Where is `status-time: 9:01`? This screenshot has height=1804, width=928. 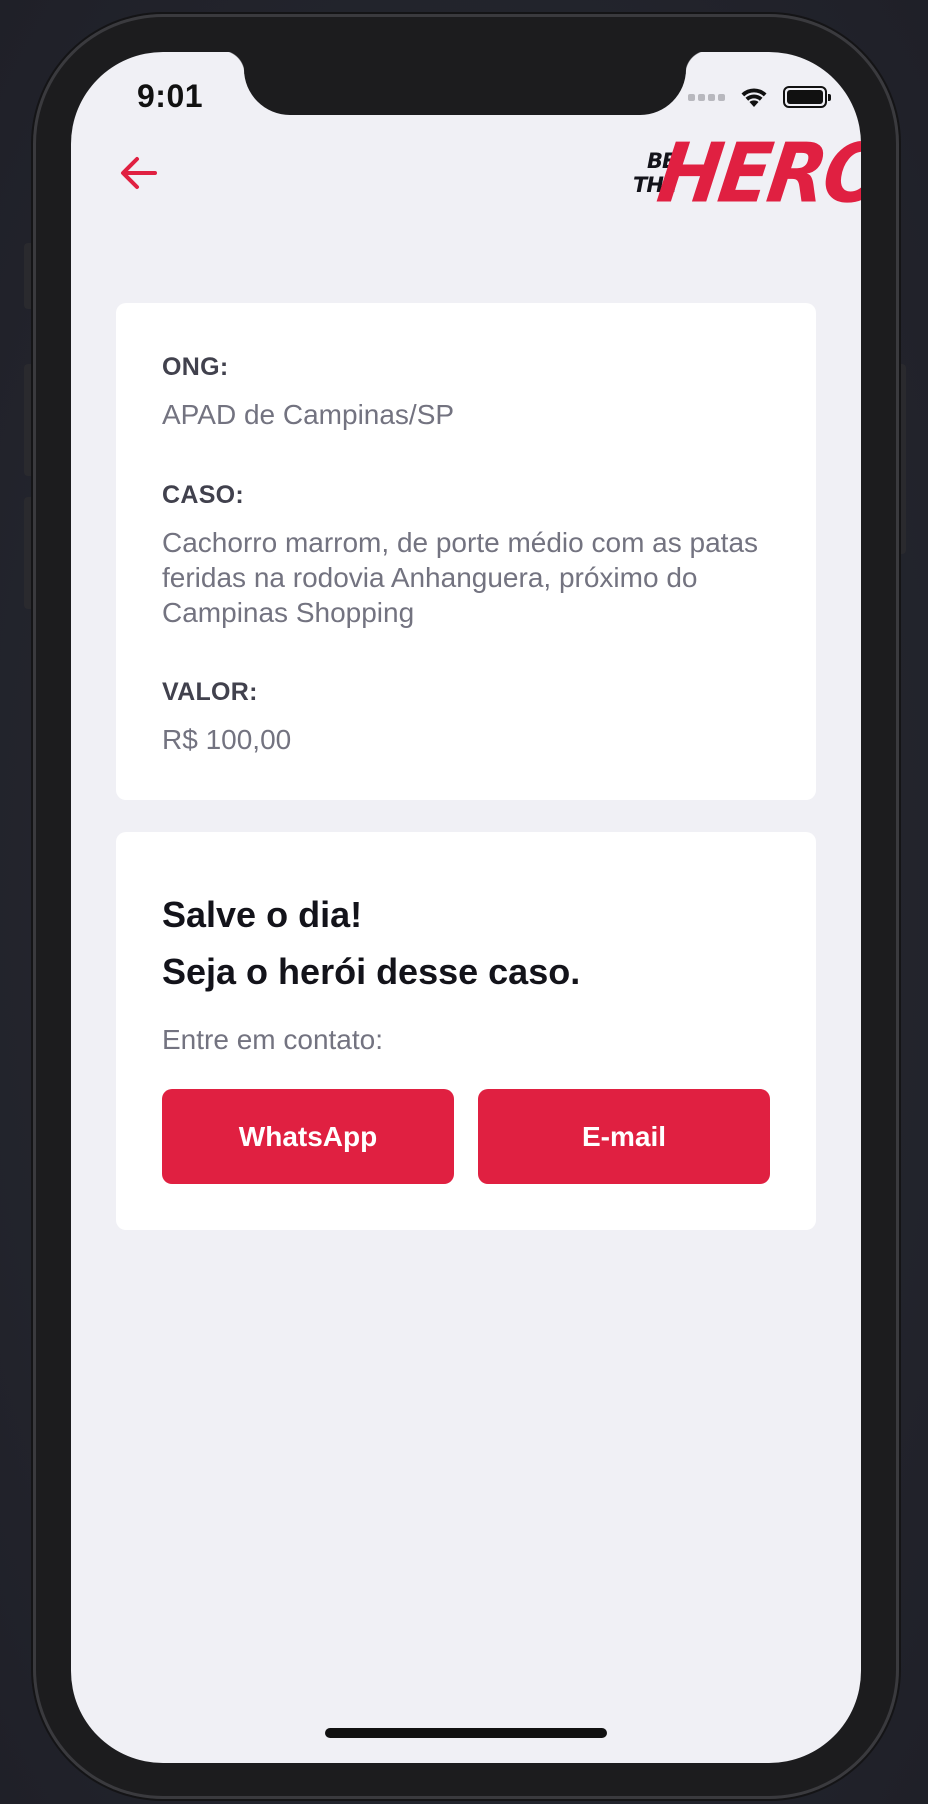
status-time: 9:01 is located at coordinates (170, 96).